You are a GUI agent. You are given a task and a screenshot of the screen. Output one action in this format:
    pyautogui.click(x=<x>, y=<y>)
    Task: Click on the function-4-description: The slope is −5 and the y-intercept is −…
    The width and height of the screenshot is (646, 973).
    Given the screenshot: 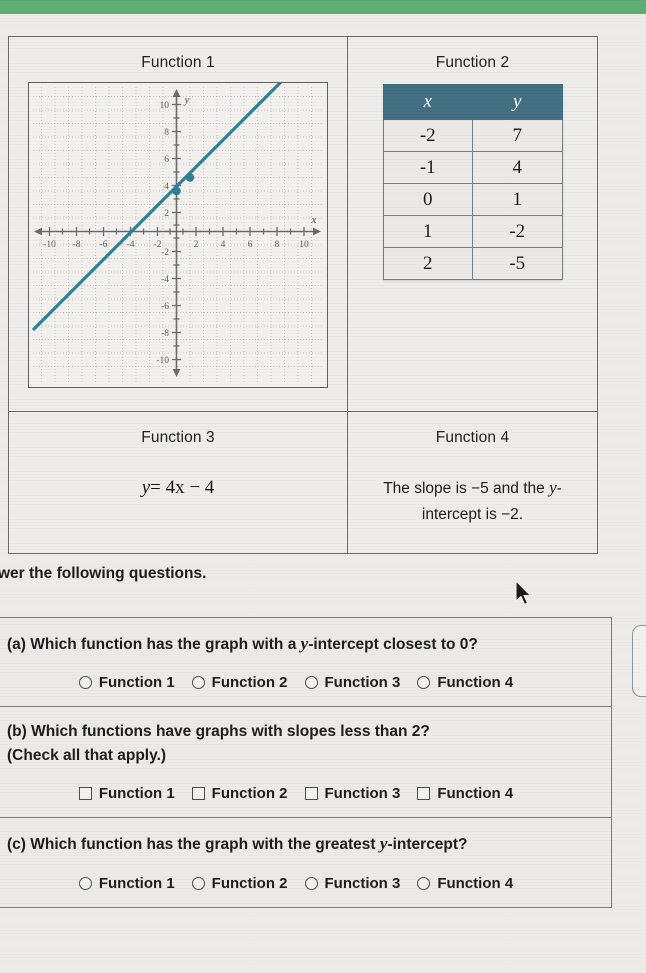 What is the action you would take?
    pyautogui.click(x=472, y=501)
    